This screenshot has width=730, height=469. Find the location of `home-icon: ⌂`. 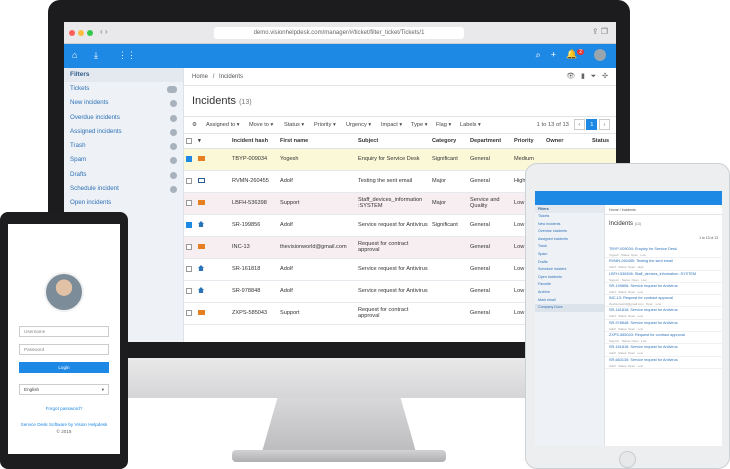

home-icon: ⌂ is located at coordinates (74, 55).